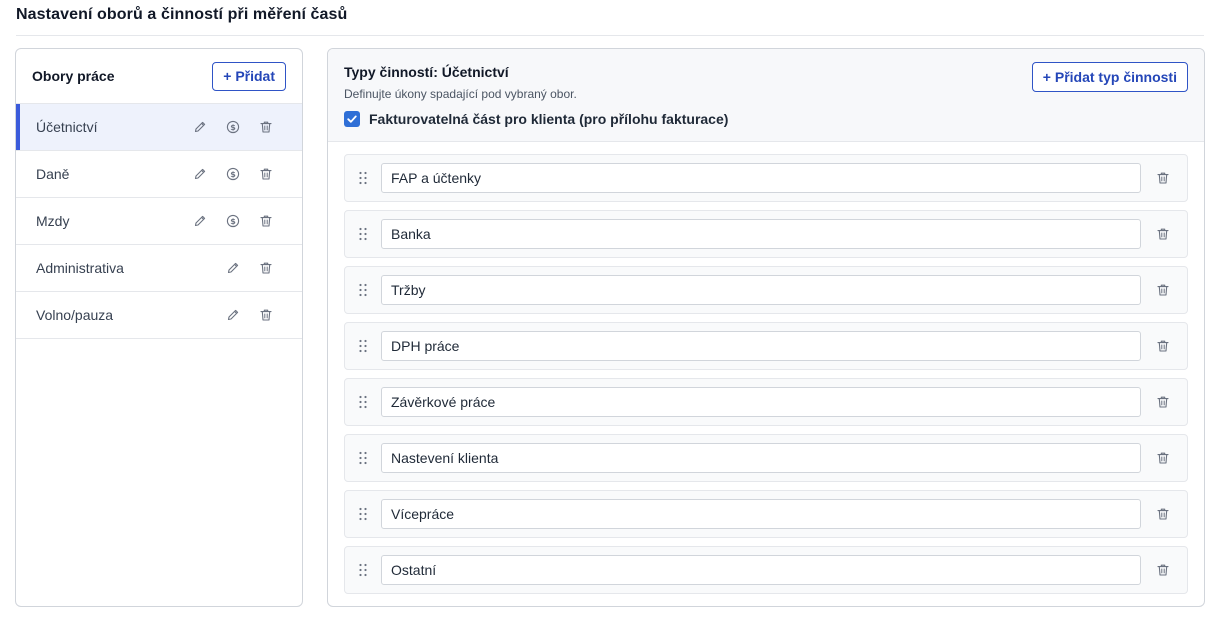 This screenshot has height=620, width=1220. What do you see at coordinates (80, 268) in the screenshot?
I see `work-area-label: Administrativa` at bounding box center [80, 268].